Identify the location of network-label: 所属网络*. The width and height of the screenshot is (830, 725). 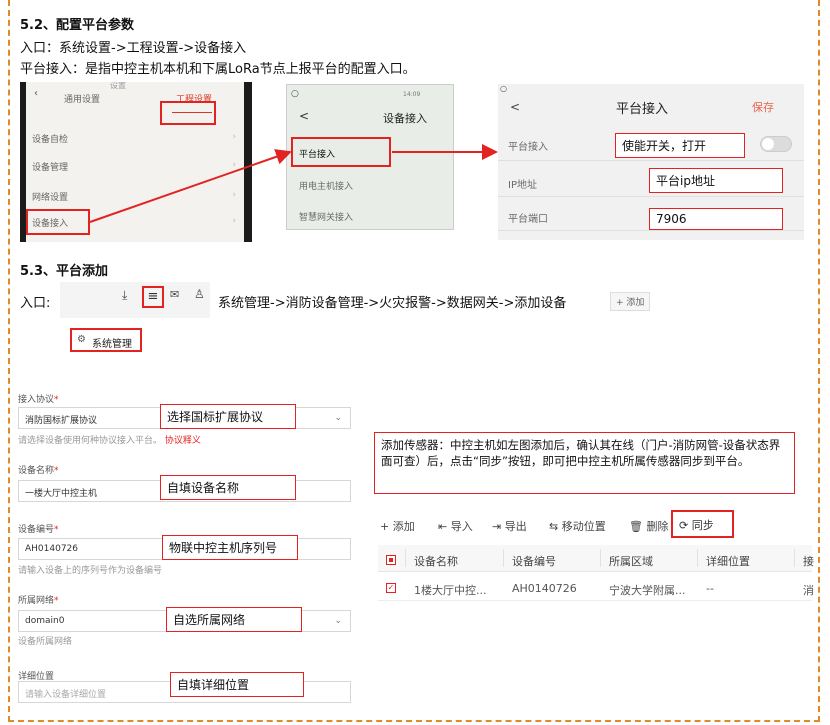
(38, 601).